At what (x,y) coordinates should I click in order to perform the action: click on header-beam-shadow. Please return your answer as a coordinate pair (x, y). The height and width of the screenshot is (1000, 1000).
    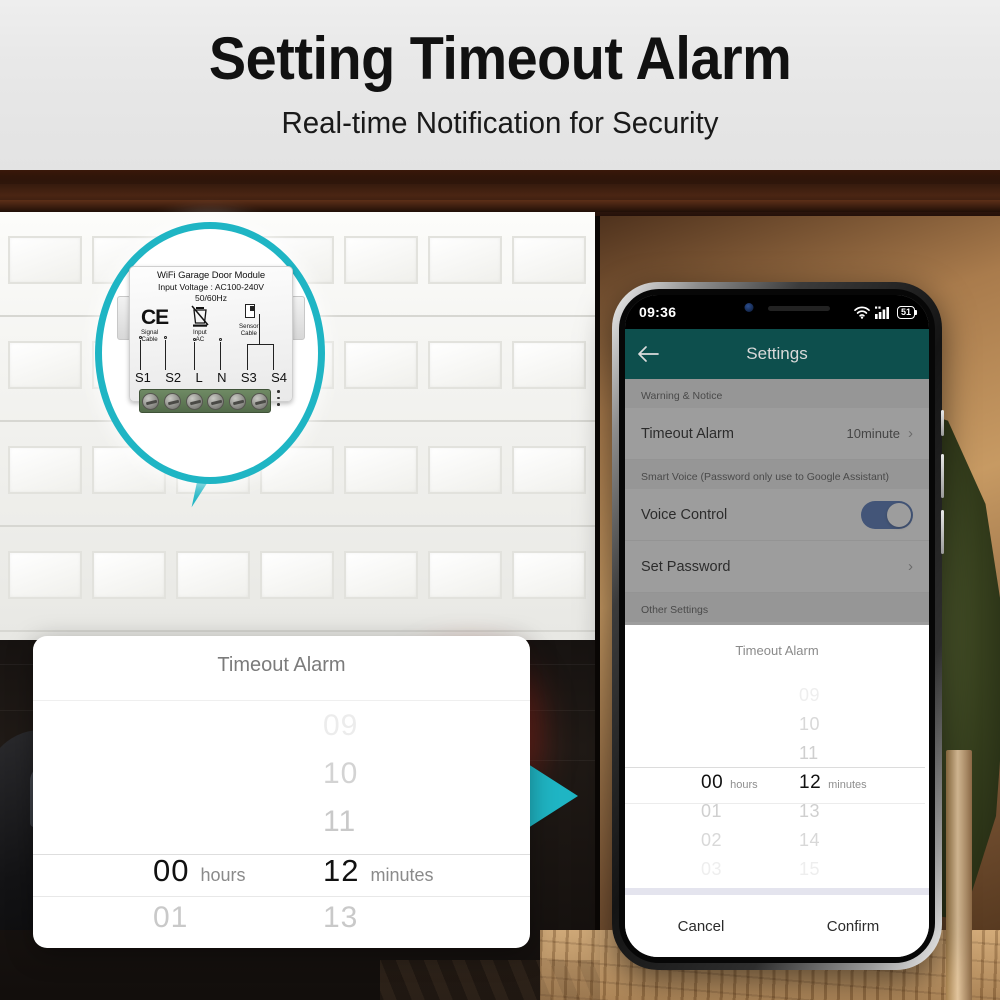
    Looking at the image, I should click on (500, 206).